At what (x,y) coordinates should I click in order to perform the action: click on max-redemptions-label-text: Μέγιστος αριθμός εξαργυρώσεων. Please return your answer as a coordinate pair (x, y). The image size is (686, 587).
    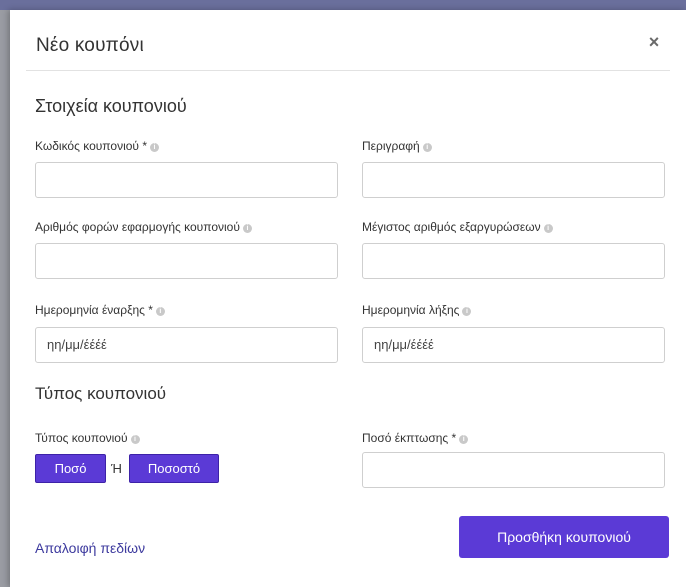
    Looking at the image, I should click on (451, 227).